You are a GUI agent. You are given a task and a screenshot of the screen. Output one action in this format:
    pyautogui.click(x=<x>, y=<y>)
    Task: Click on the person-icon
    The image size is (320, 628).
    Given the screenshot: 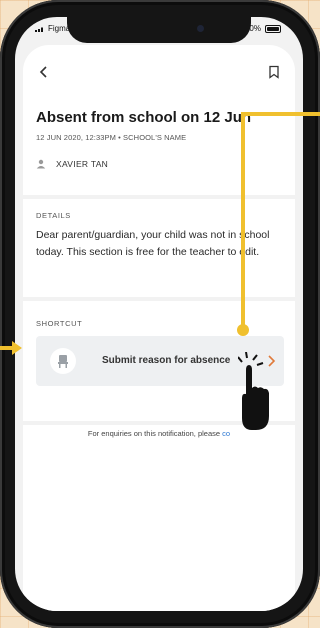 What is the action you would take?
    pyautogui.click(x=41, y=164)
    